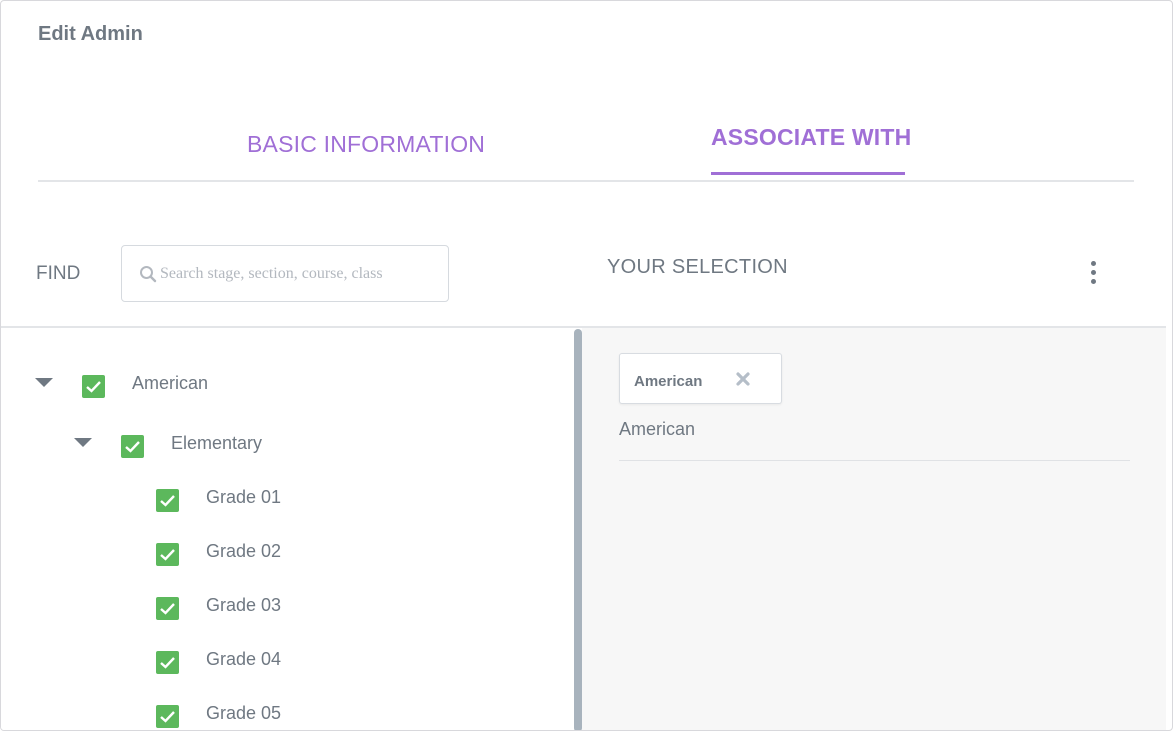  I want to click on tree-item-grade: Grade 03, so click(243, 605).